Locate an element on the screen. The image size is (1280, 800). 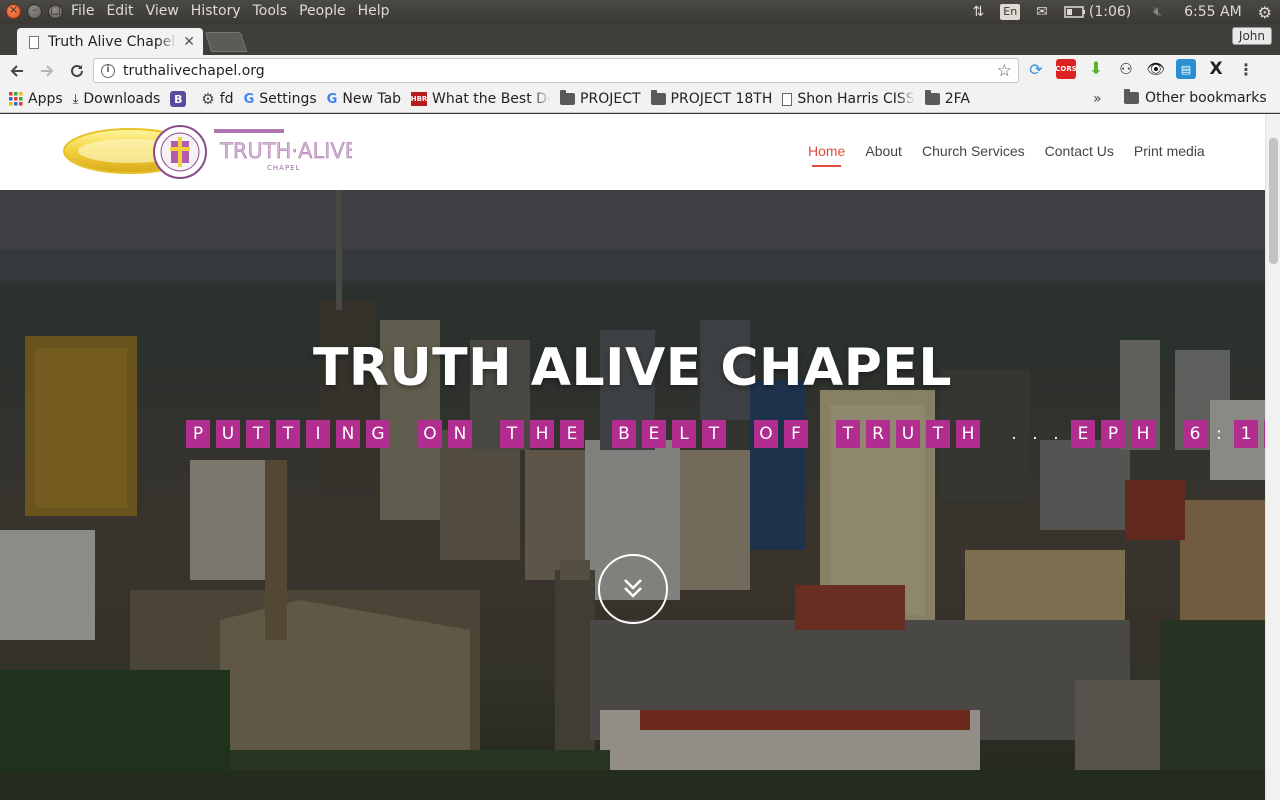
menu-file: File is located at coordinates (88, 11).